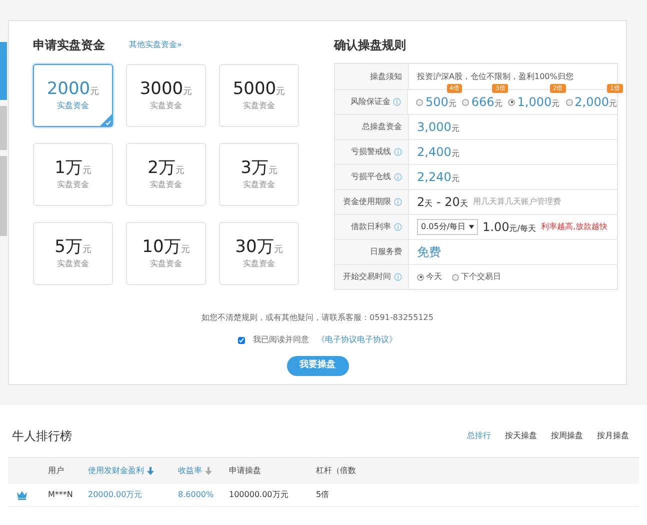 This screenshot has width=647, height=525. Describe the element at coordinates (241, 340) in the screenshot. I see `agree-checkbox` at that location.